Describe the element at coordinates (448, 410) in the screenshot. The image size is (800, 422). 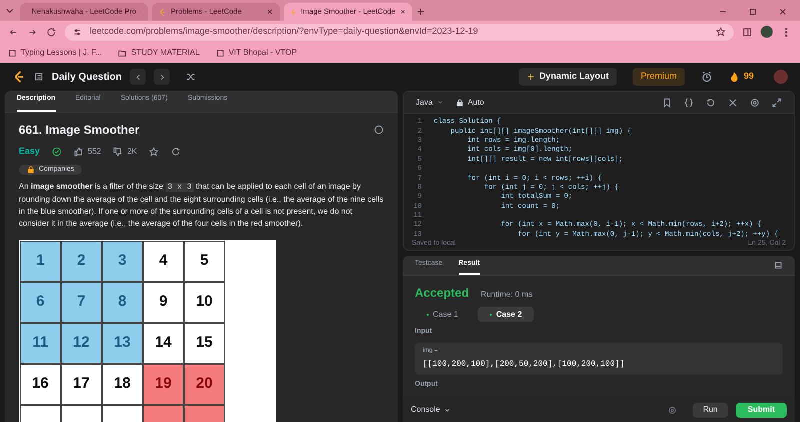
I see `chevron-down-icon` at that location.